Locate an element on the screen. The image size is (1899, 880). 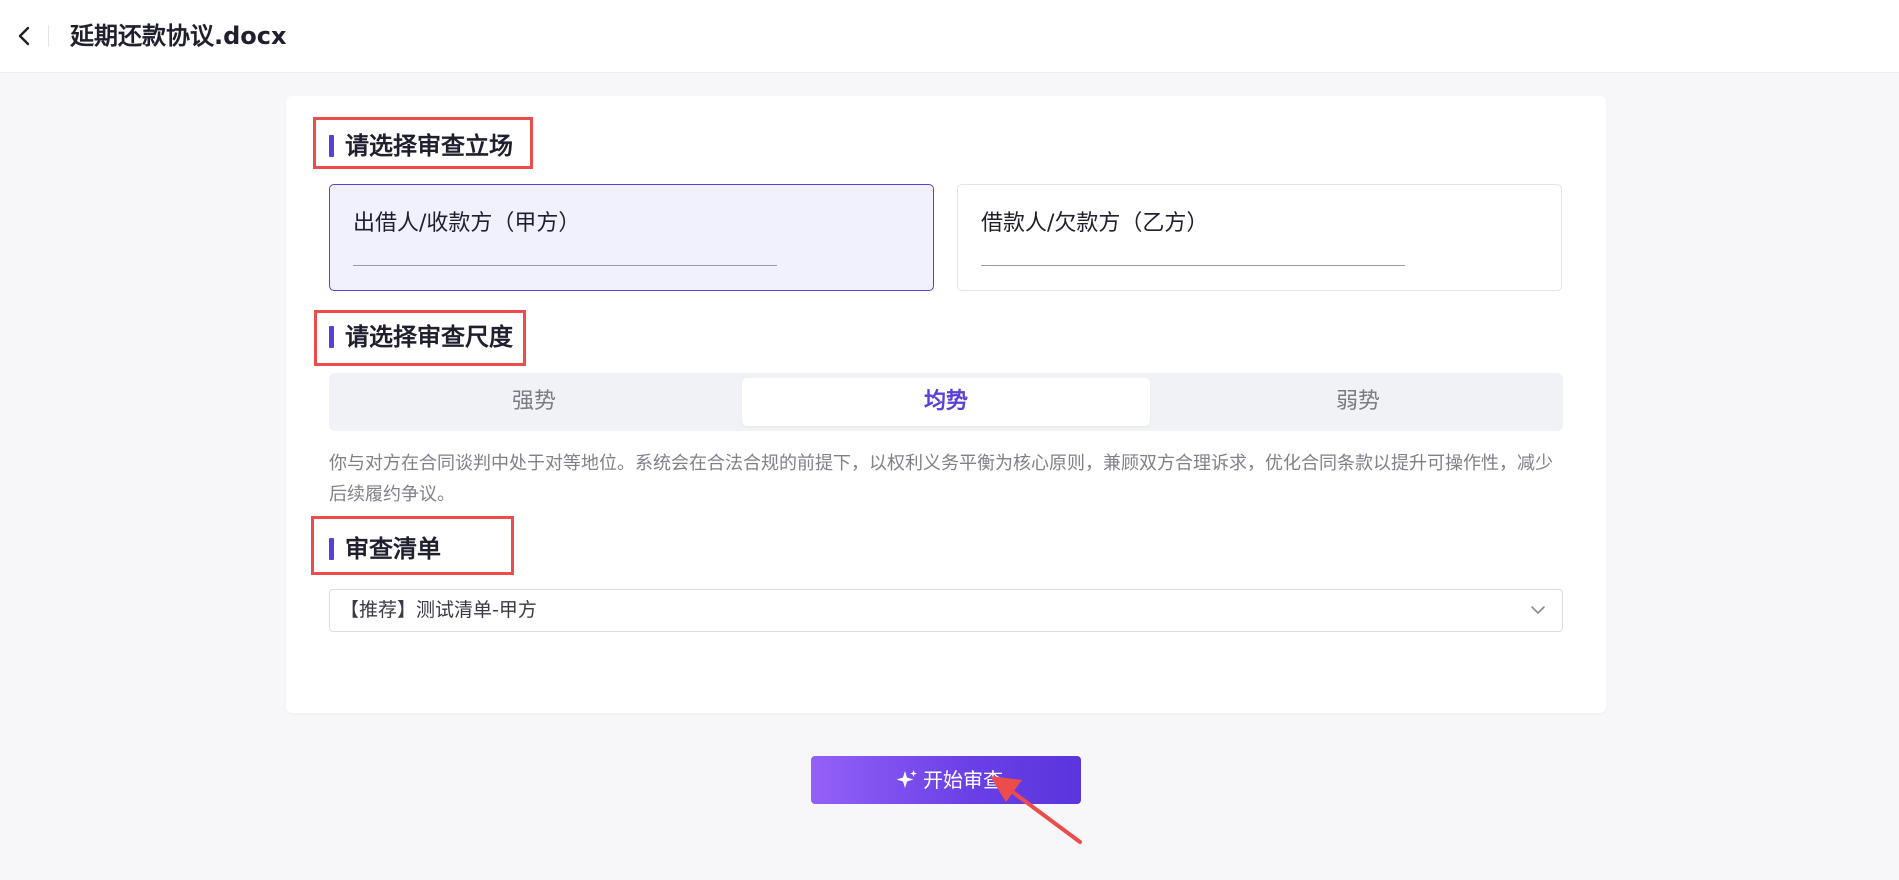
start-review-button: 开始审查 is located at coordinates (946, 780).